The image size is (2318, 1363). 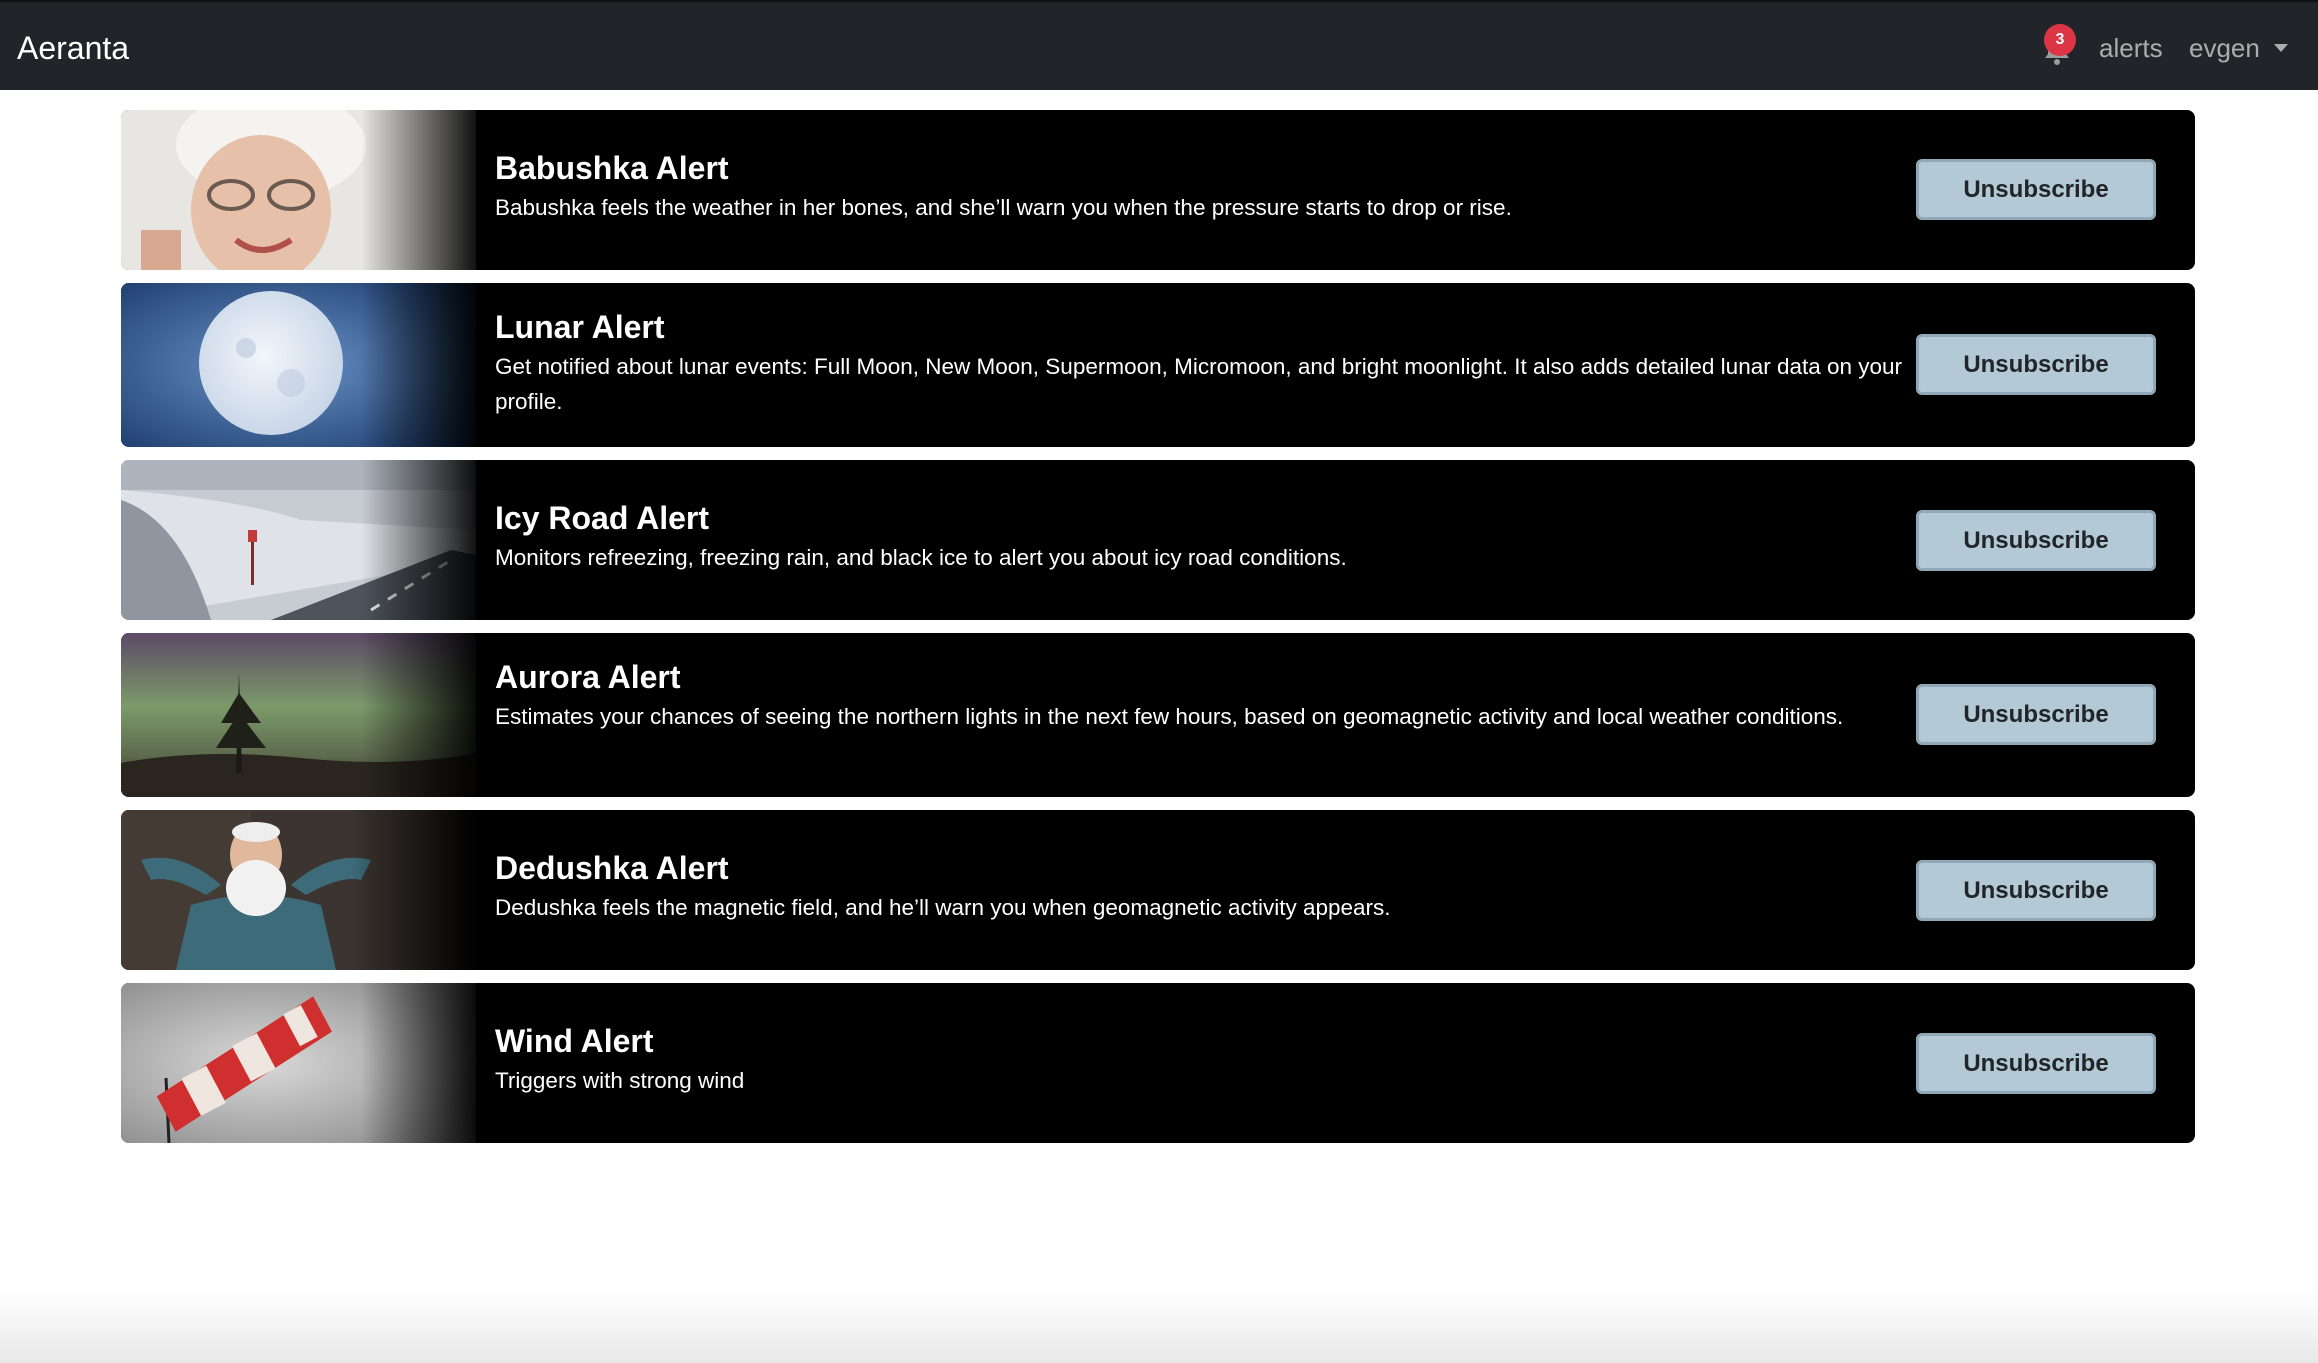 I want to click on alert-description: Triggers with strong wind, so click(x=620, y=1080).